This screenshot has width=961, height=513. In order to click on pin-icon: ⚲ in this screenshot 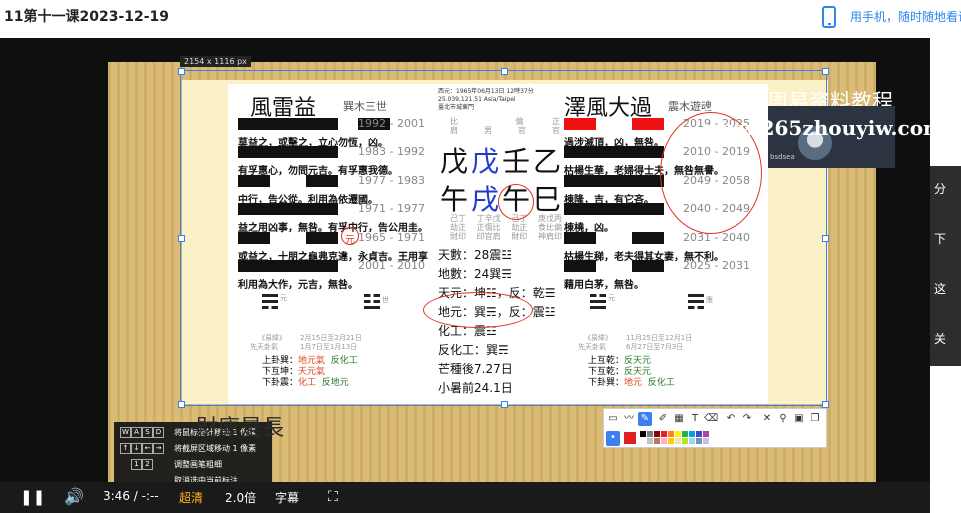, I will do `click(783, 419)`.